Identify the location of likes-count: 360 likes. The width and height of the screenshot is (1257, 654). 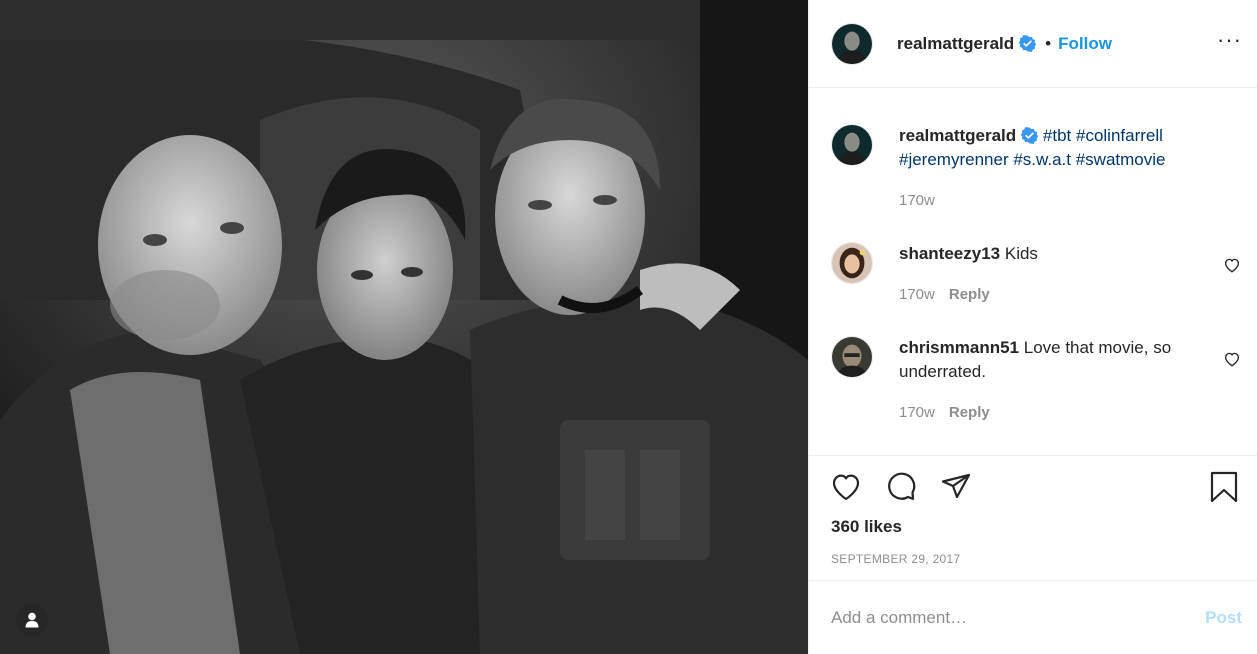
(866, 527).